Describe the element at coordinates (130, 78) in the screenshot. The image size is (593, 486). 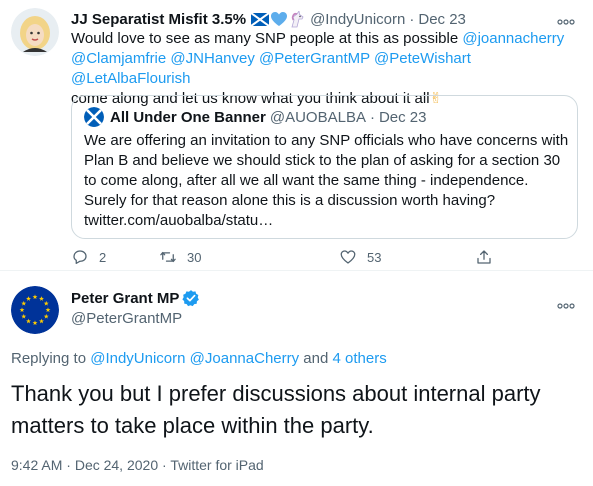
I see `mention-link: @LetAlbaFlourish` at that location.